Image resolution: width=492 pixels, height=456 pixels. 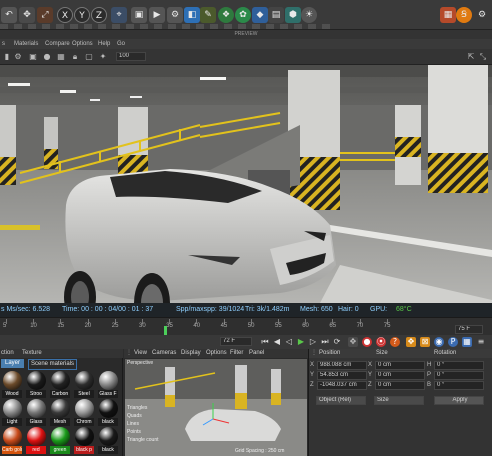 I want to click on filter-layer: Layer, so click(x=13, y=363).